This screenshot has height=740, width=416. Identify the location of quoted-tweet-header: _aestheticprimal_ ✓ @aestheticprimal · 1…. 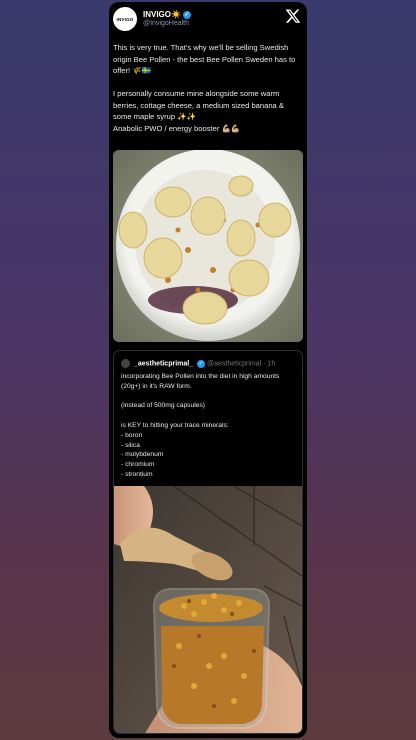
(198, 363).